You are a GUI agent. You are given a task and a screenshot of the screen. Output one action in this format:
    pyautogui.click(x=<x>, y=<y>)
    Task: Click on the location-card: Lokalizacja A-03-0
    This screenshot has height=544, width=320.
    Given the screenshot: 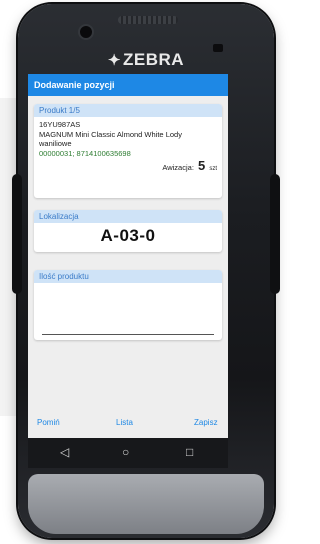 What is the action you would take?
    pyautogui.click(x=128, y=231)
    